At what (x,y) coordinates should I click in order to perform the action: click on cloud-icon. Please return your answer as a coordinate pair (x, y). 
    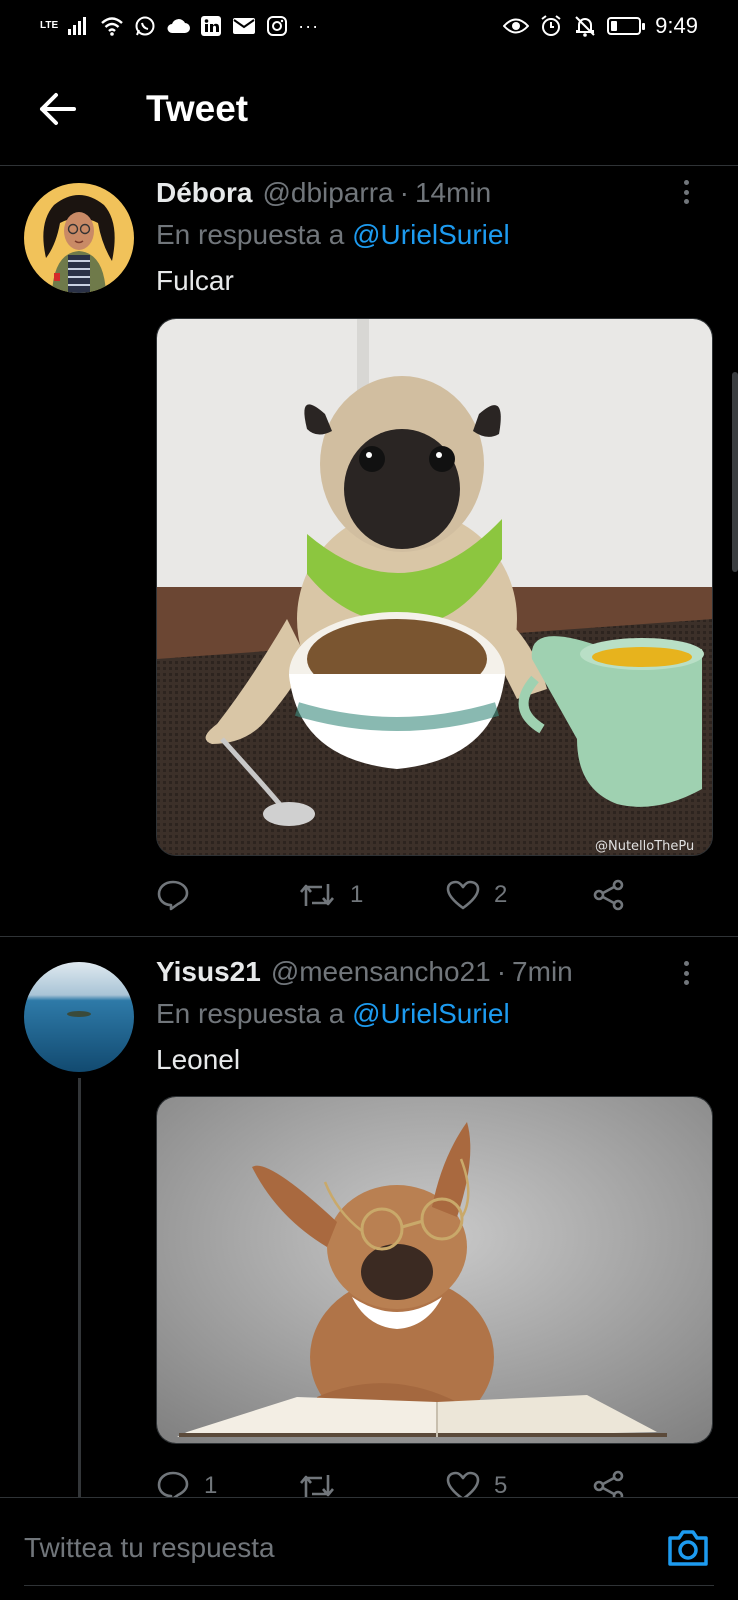
    Looking at the image, I should click on (178, 26).